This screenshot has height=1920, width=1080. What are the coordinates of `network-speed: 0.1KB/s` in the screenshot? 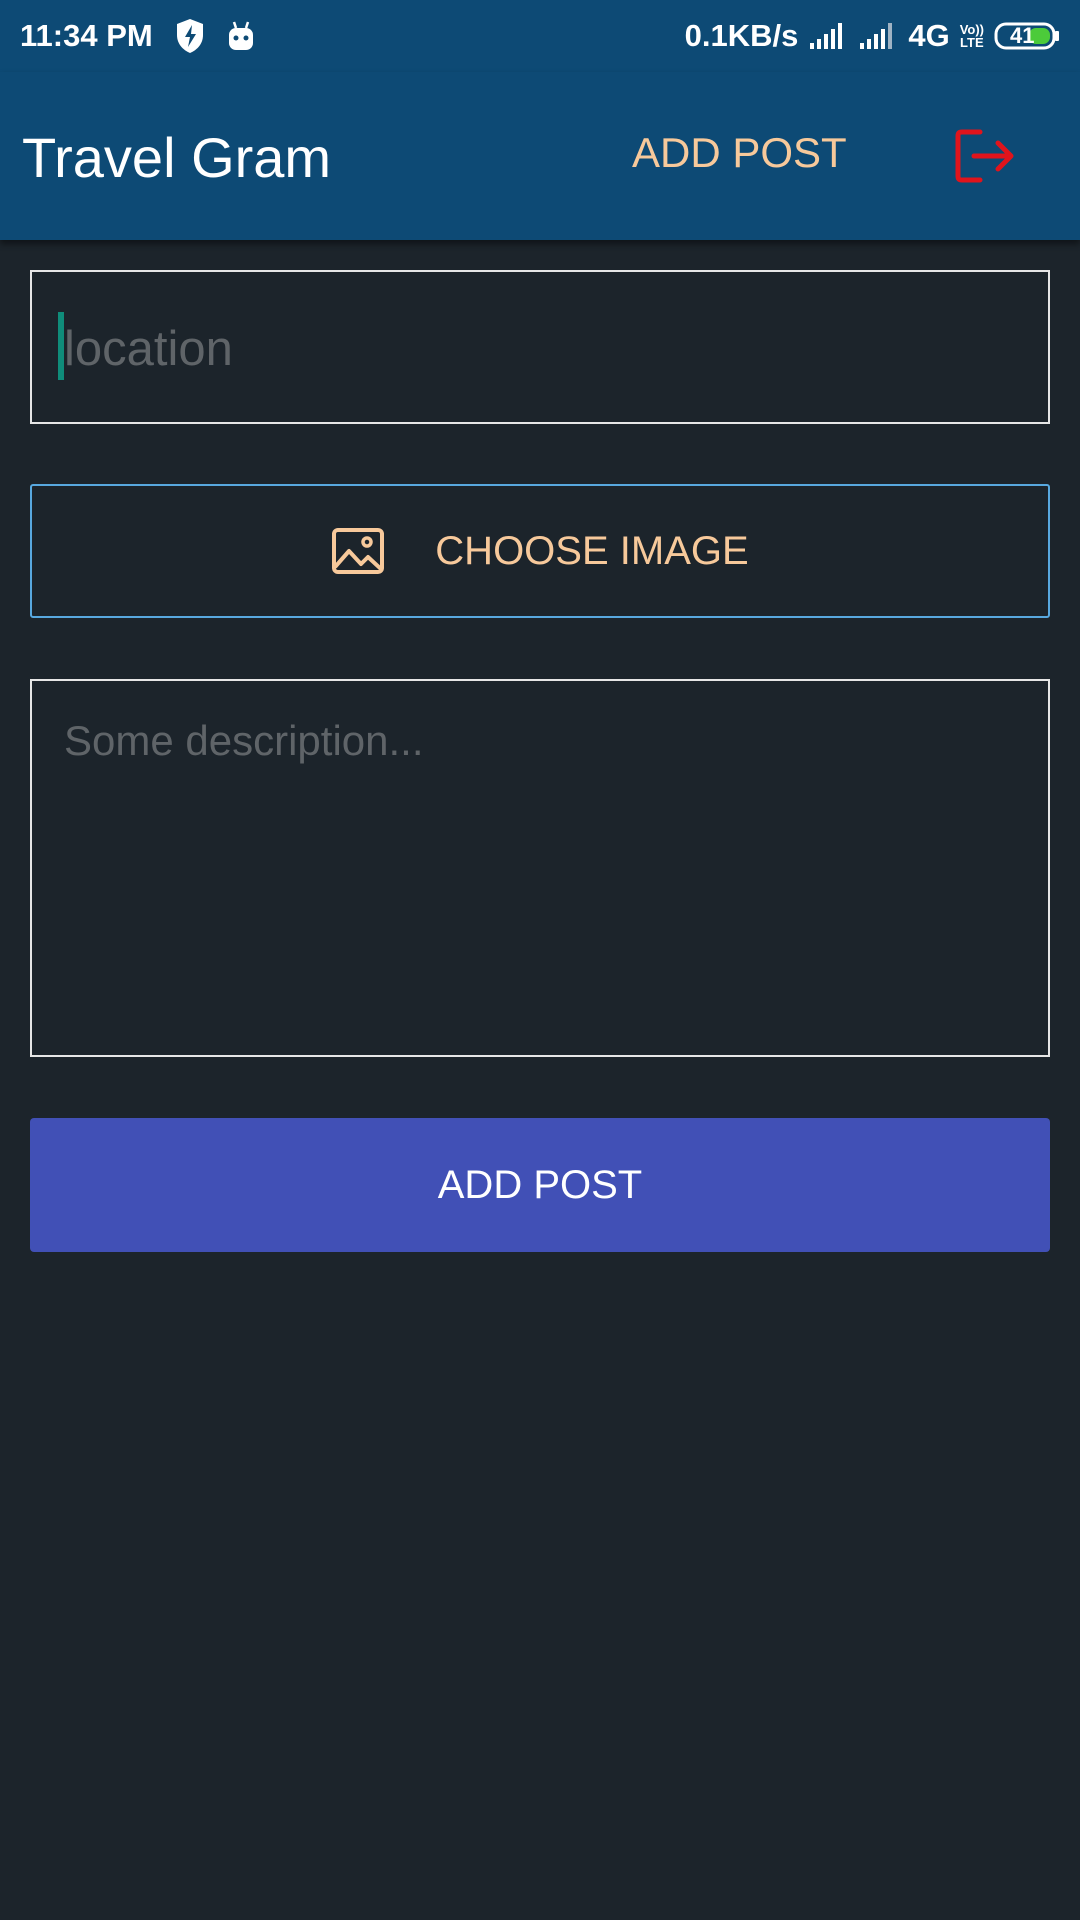 It's located at (741, 35).